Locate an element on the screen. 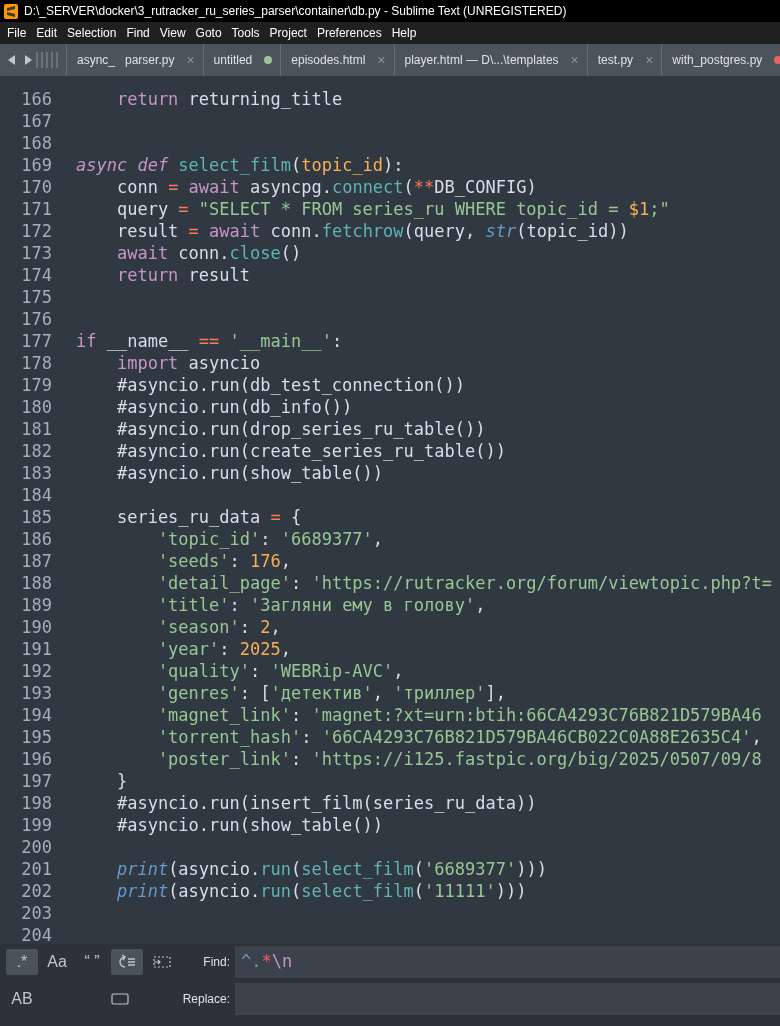 The width and height of the screenshot is (780, 1026). line-number: 197 is located at coordinates (36, 781).